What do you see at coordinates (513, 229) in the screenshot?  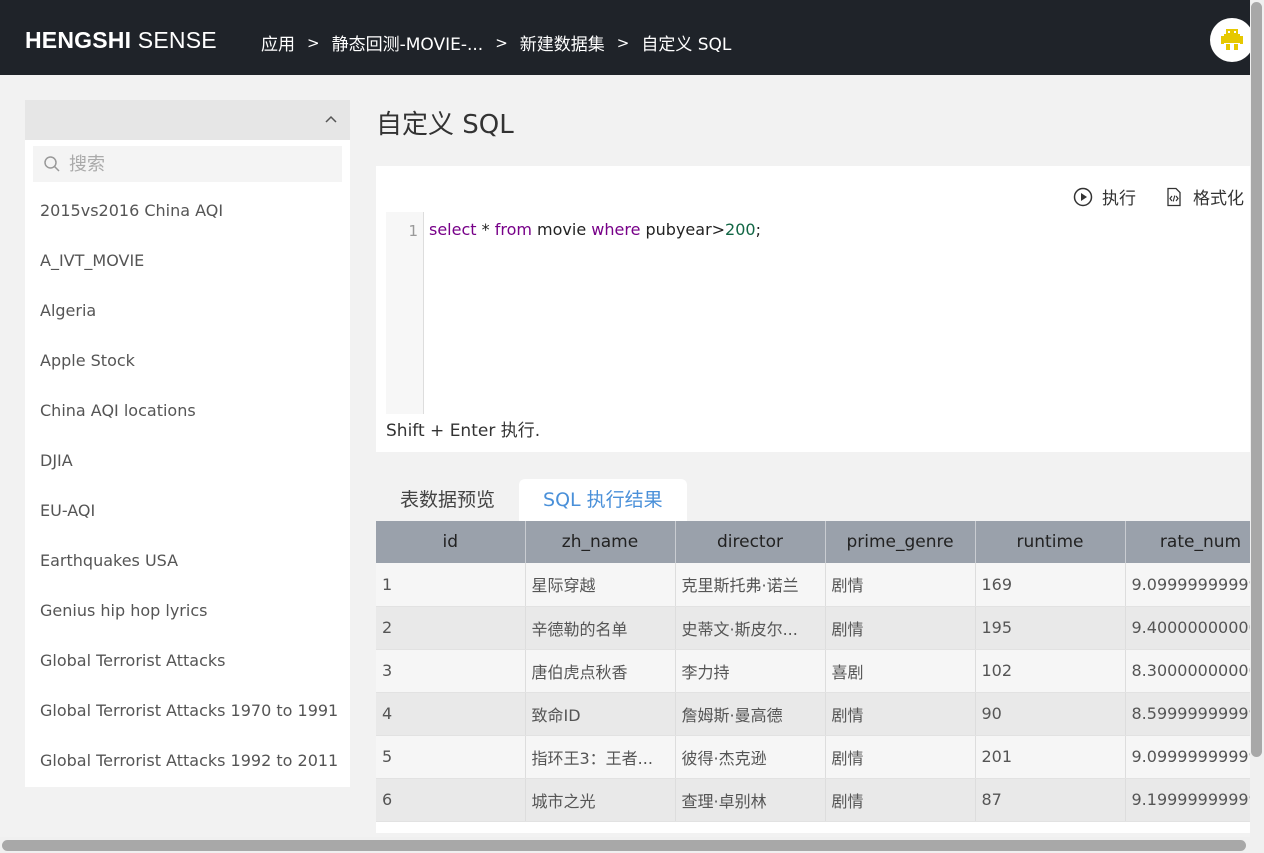 I see `sql-keyword: from` at bounding box center [513, 229].